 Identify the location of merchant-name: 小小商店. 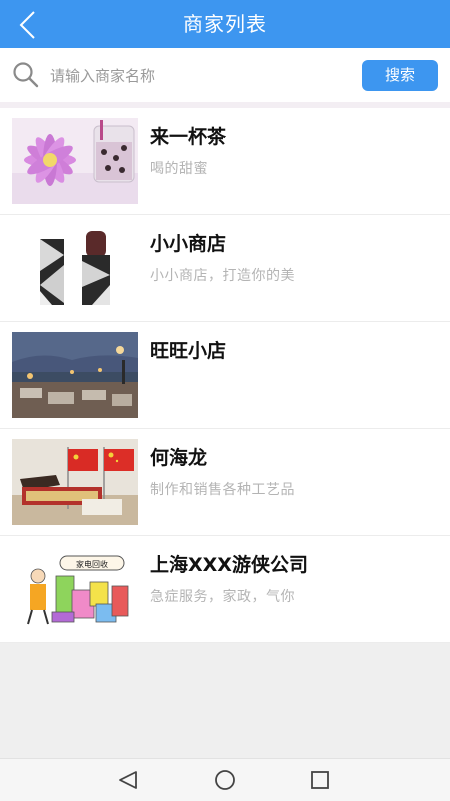
(188, 244).